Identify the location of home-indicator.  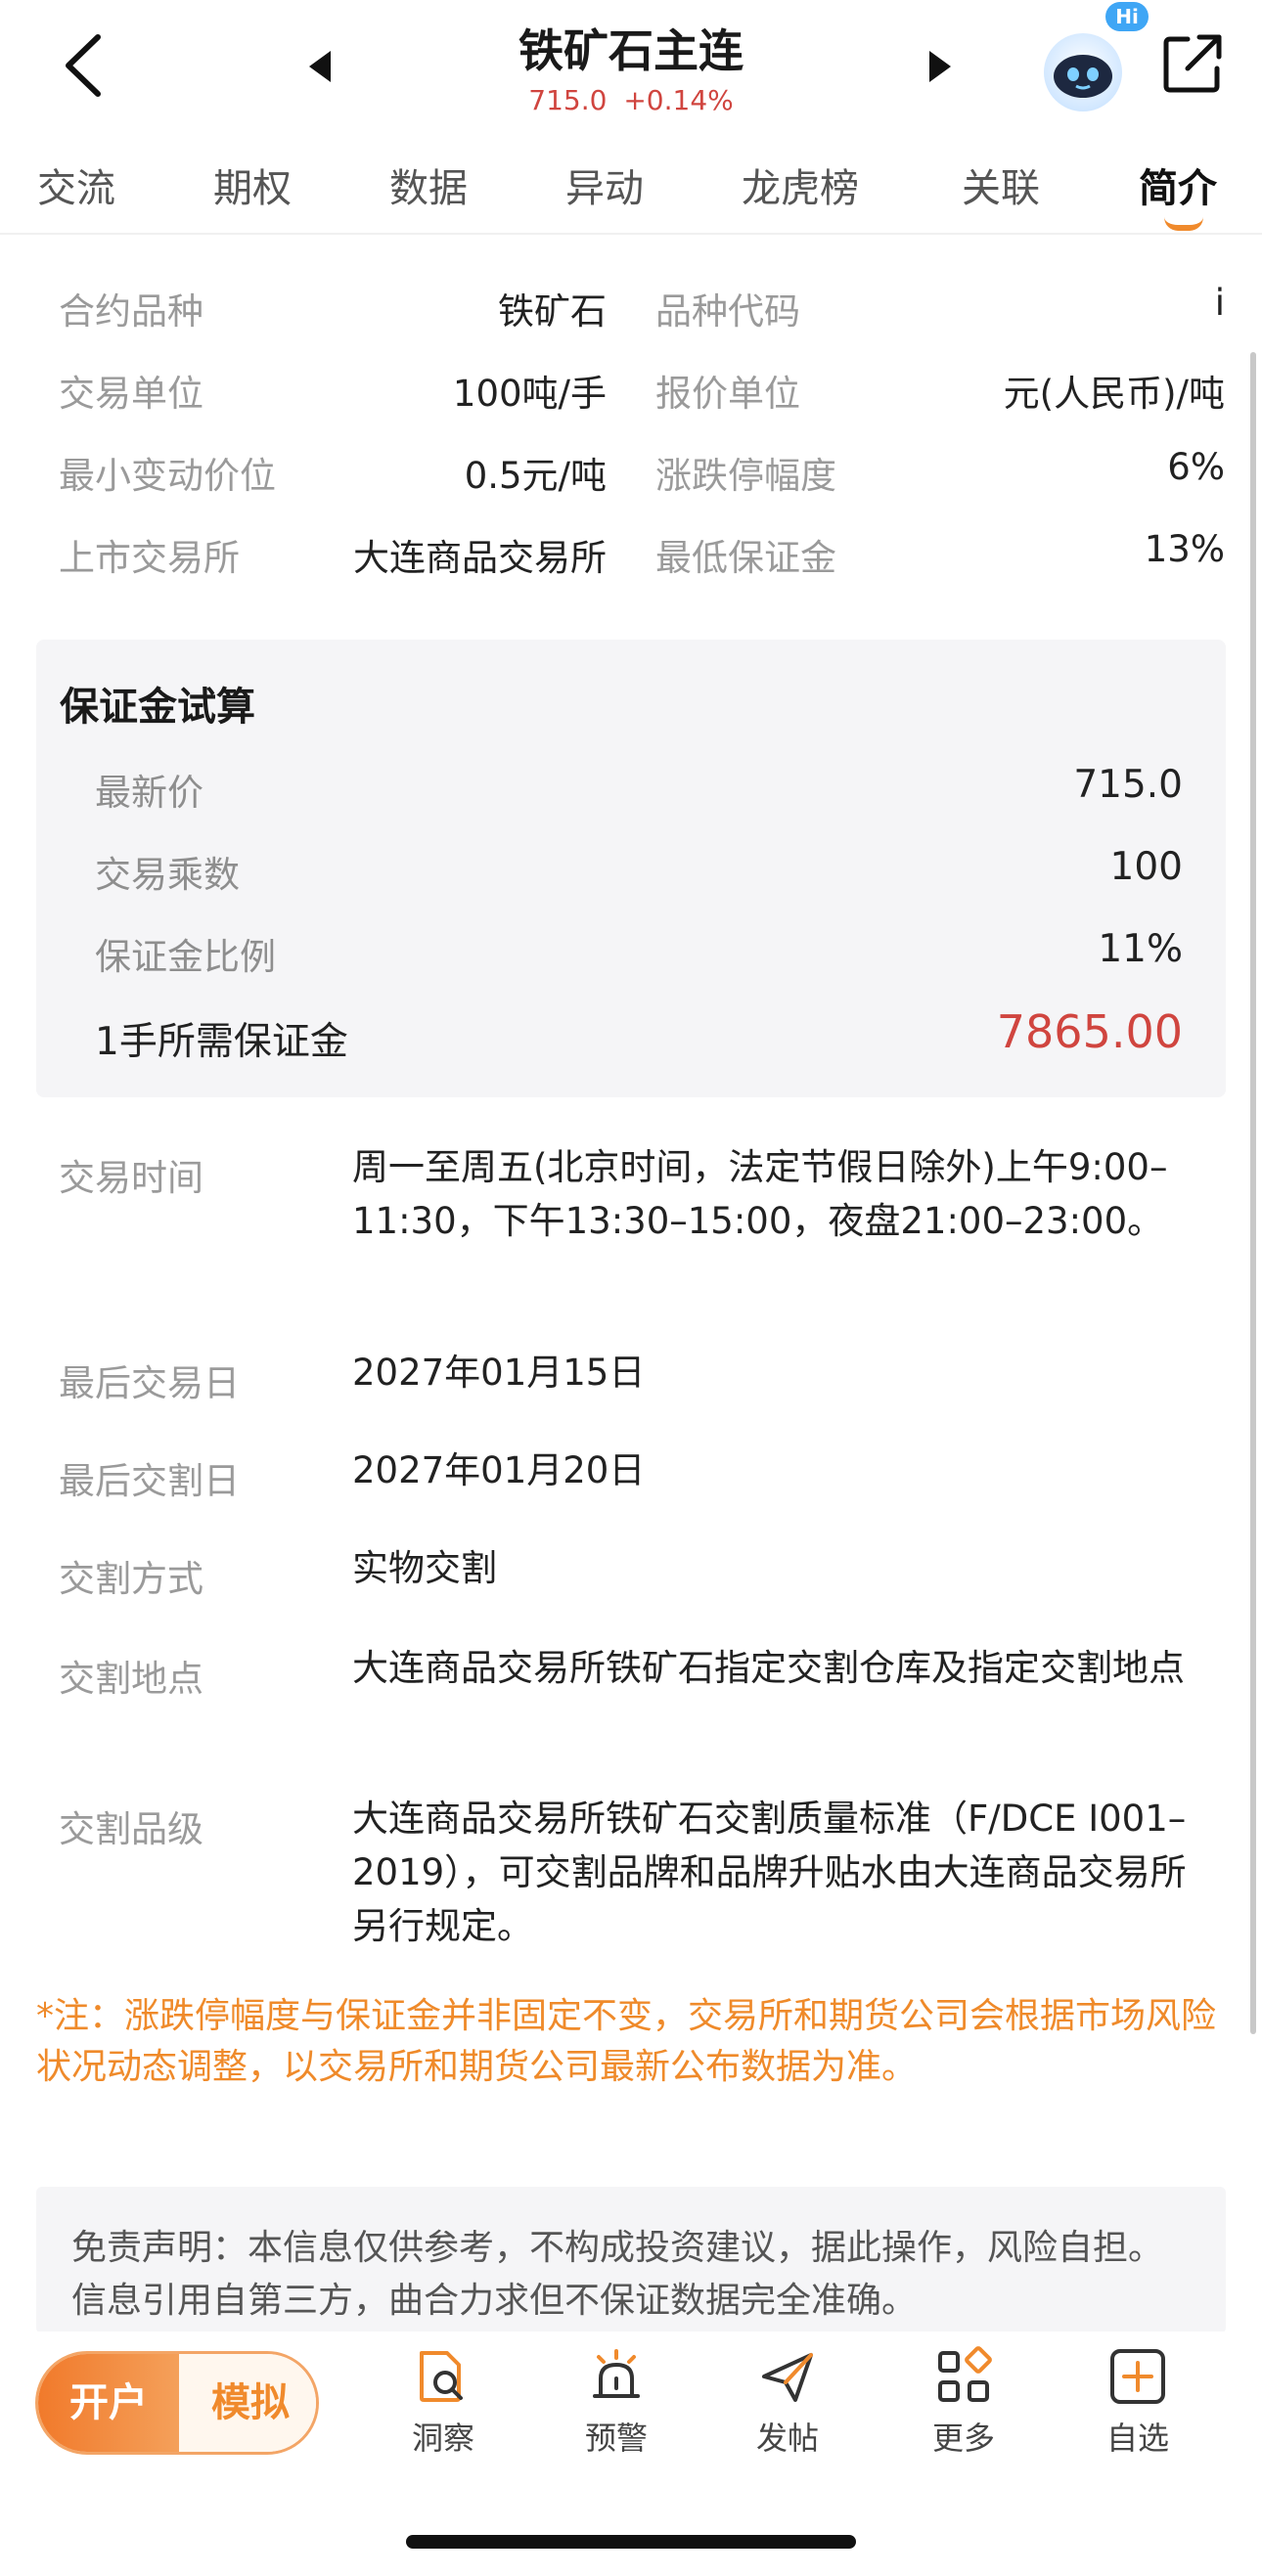
(631, 2542).